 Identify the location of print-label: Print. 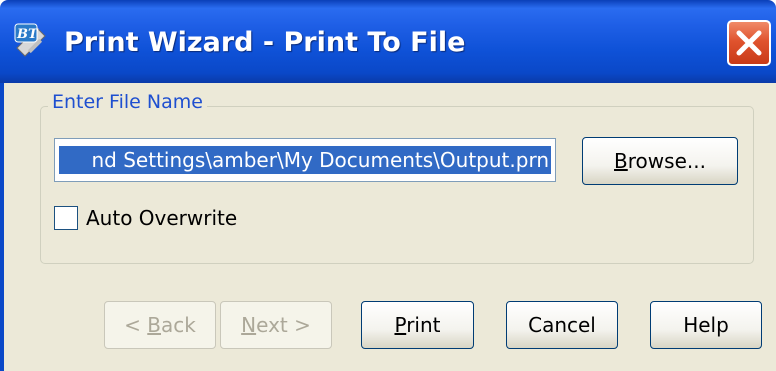
(417, 325).